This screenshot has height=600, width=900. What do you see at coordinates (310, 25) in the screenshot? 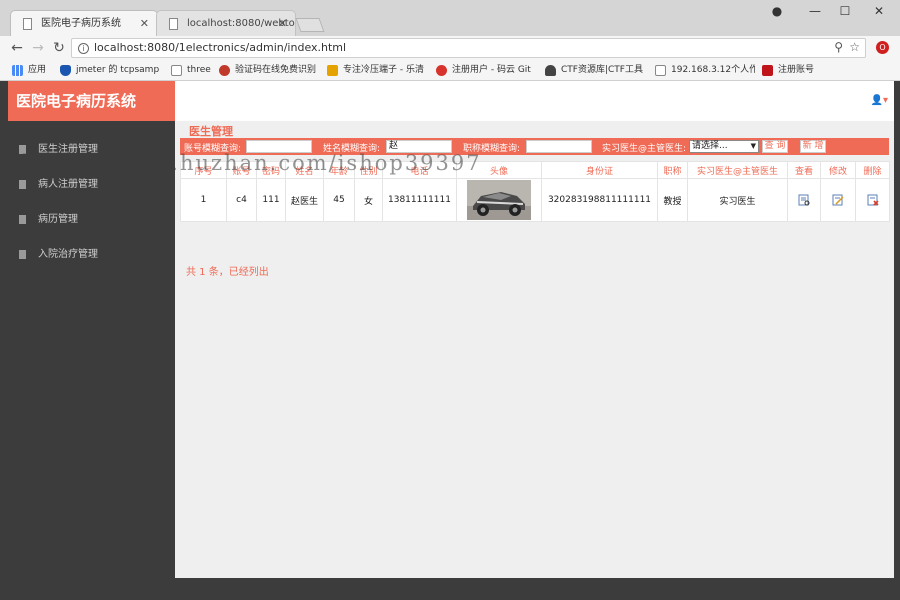
I see `new-tab-button` at bounding box center [310, 25].